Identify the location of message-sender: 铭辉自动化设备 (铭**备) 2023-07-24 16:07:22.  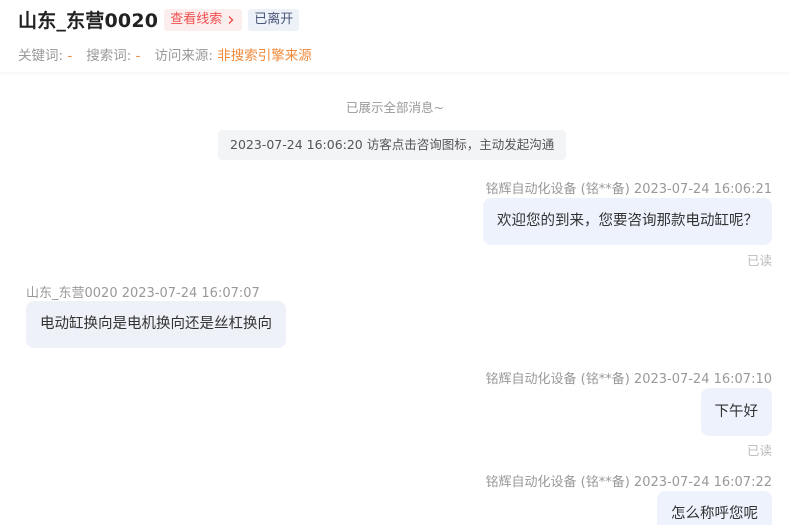
(628, 482).